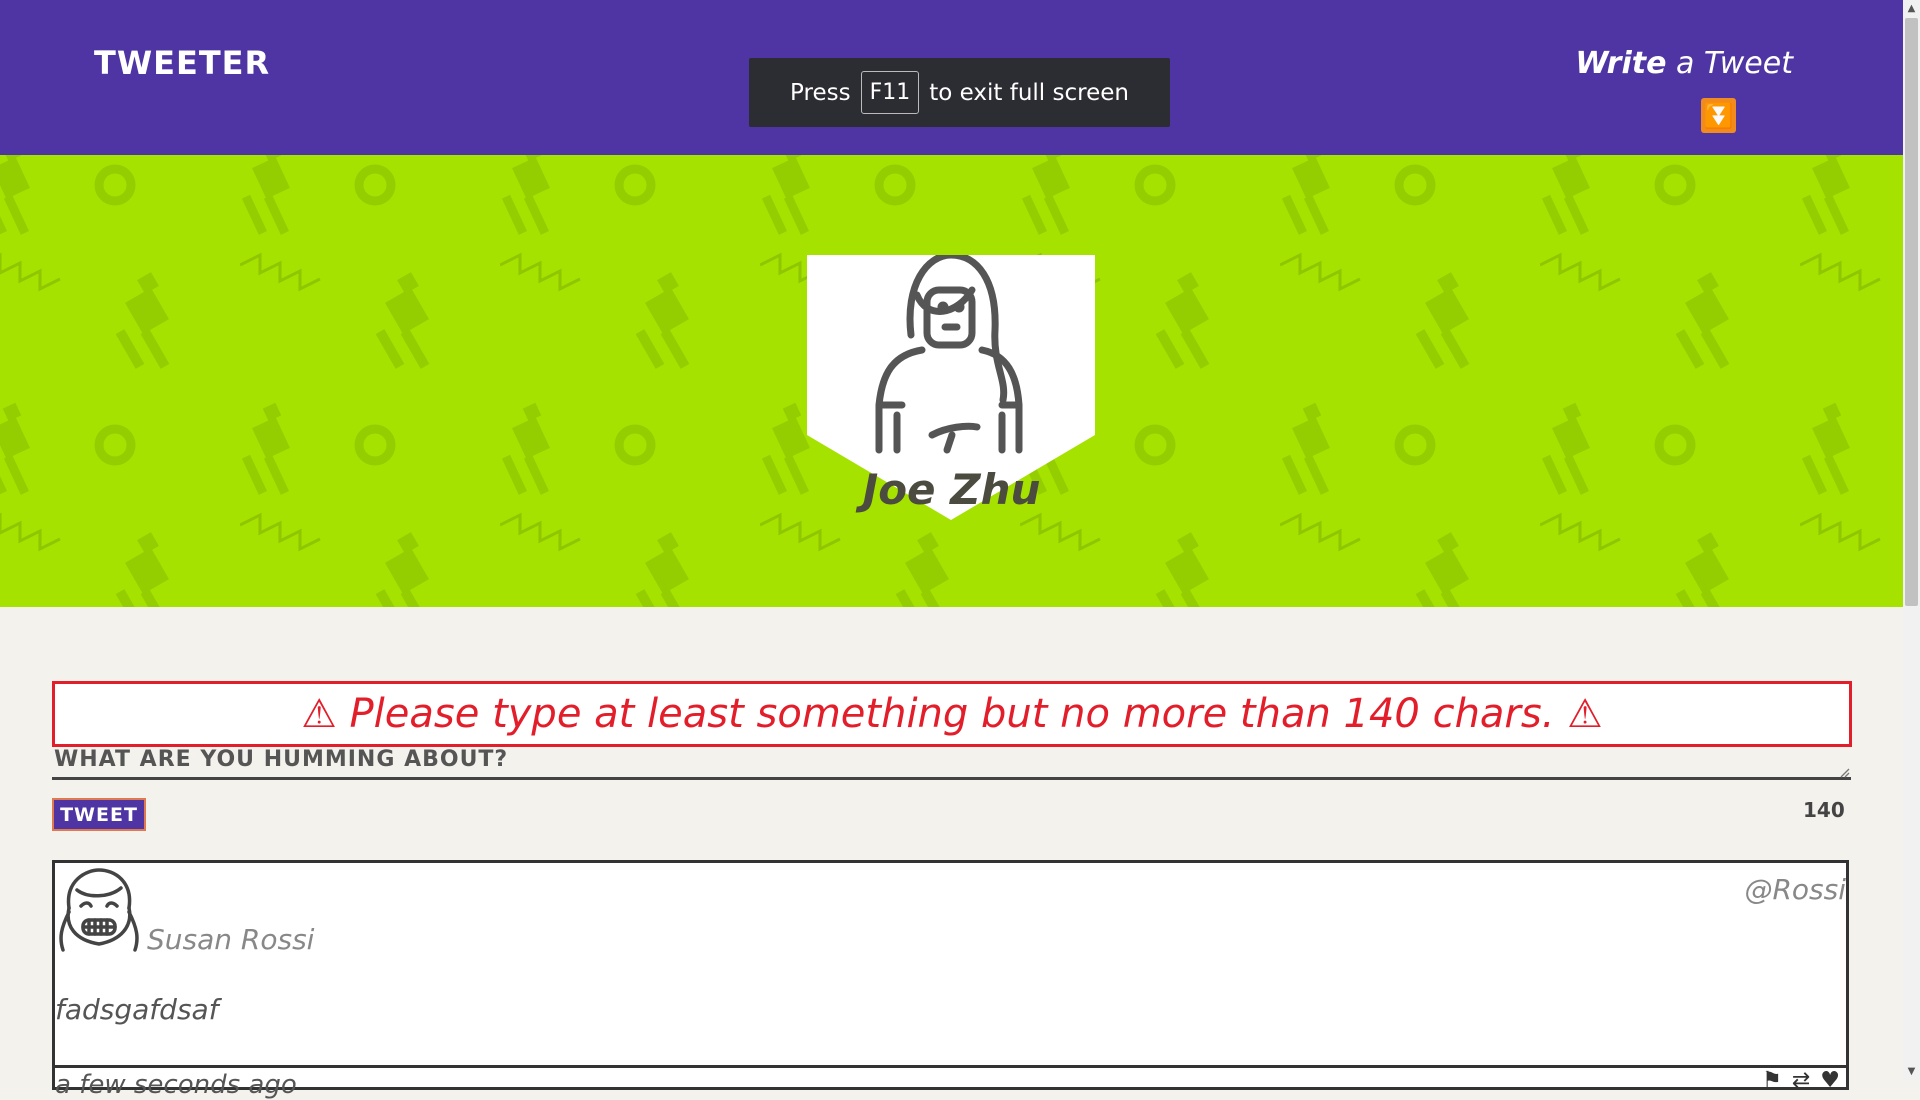  Describe the element at coordinates (1772, 1080) in the screenshot. I see `flag-icon: ⚑` at that location.